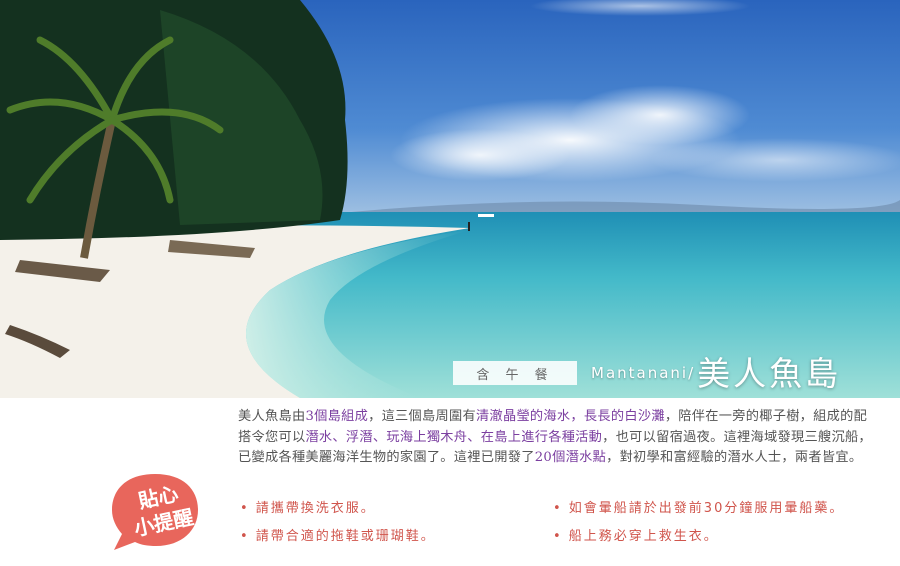 The image size is (900, 566). I want to click on desc-highlight: 3個島組成, so click(337, 416).